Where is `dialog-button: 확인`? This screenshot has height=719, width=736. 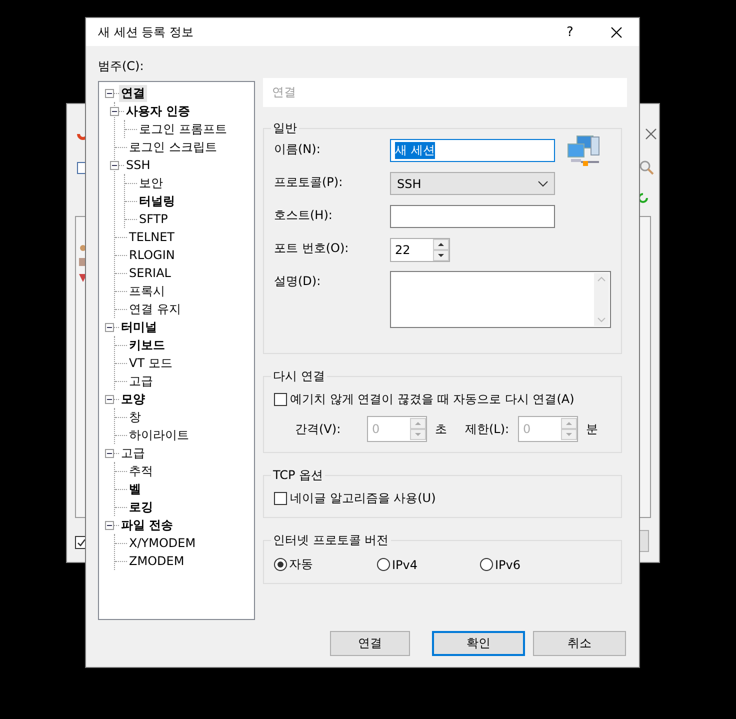
dialog-button: 확인 is located at coordinates (478, 643).